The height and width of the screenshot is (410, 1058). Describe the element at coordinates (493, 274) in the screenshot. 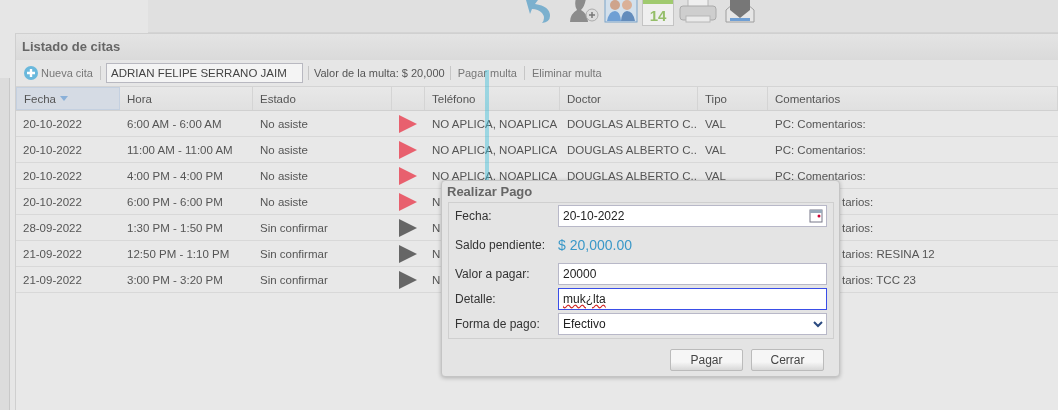

I see `field-label: Valor a pagar:` at that location.